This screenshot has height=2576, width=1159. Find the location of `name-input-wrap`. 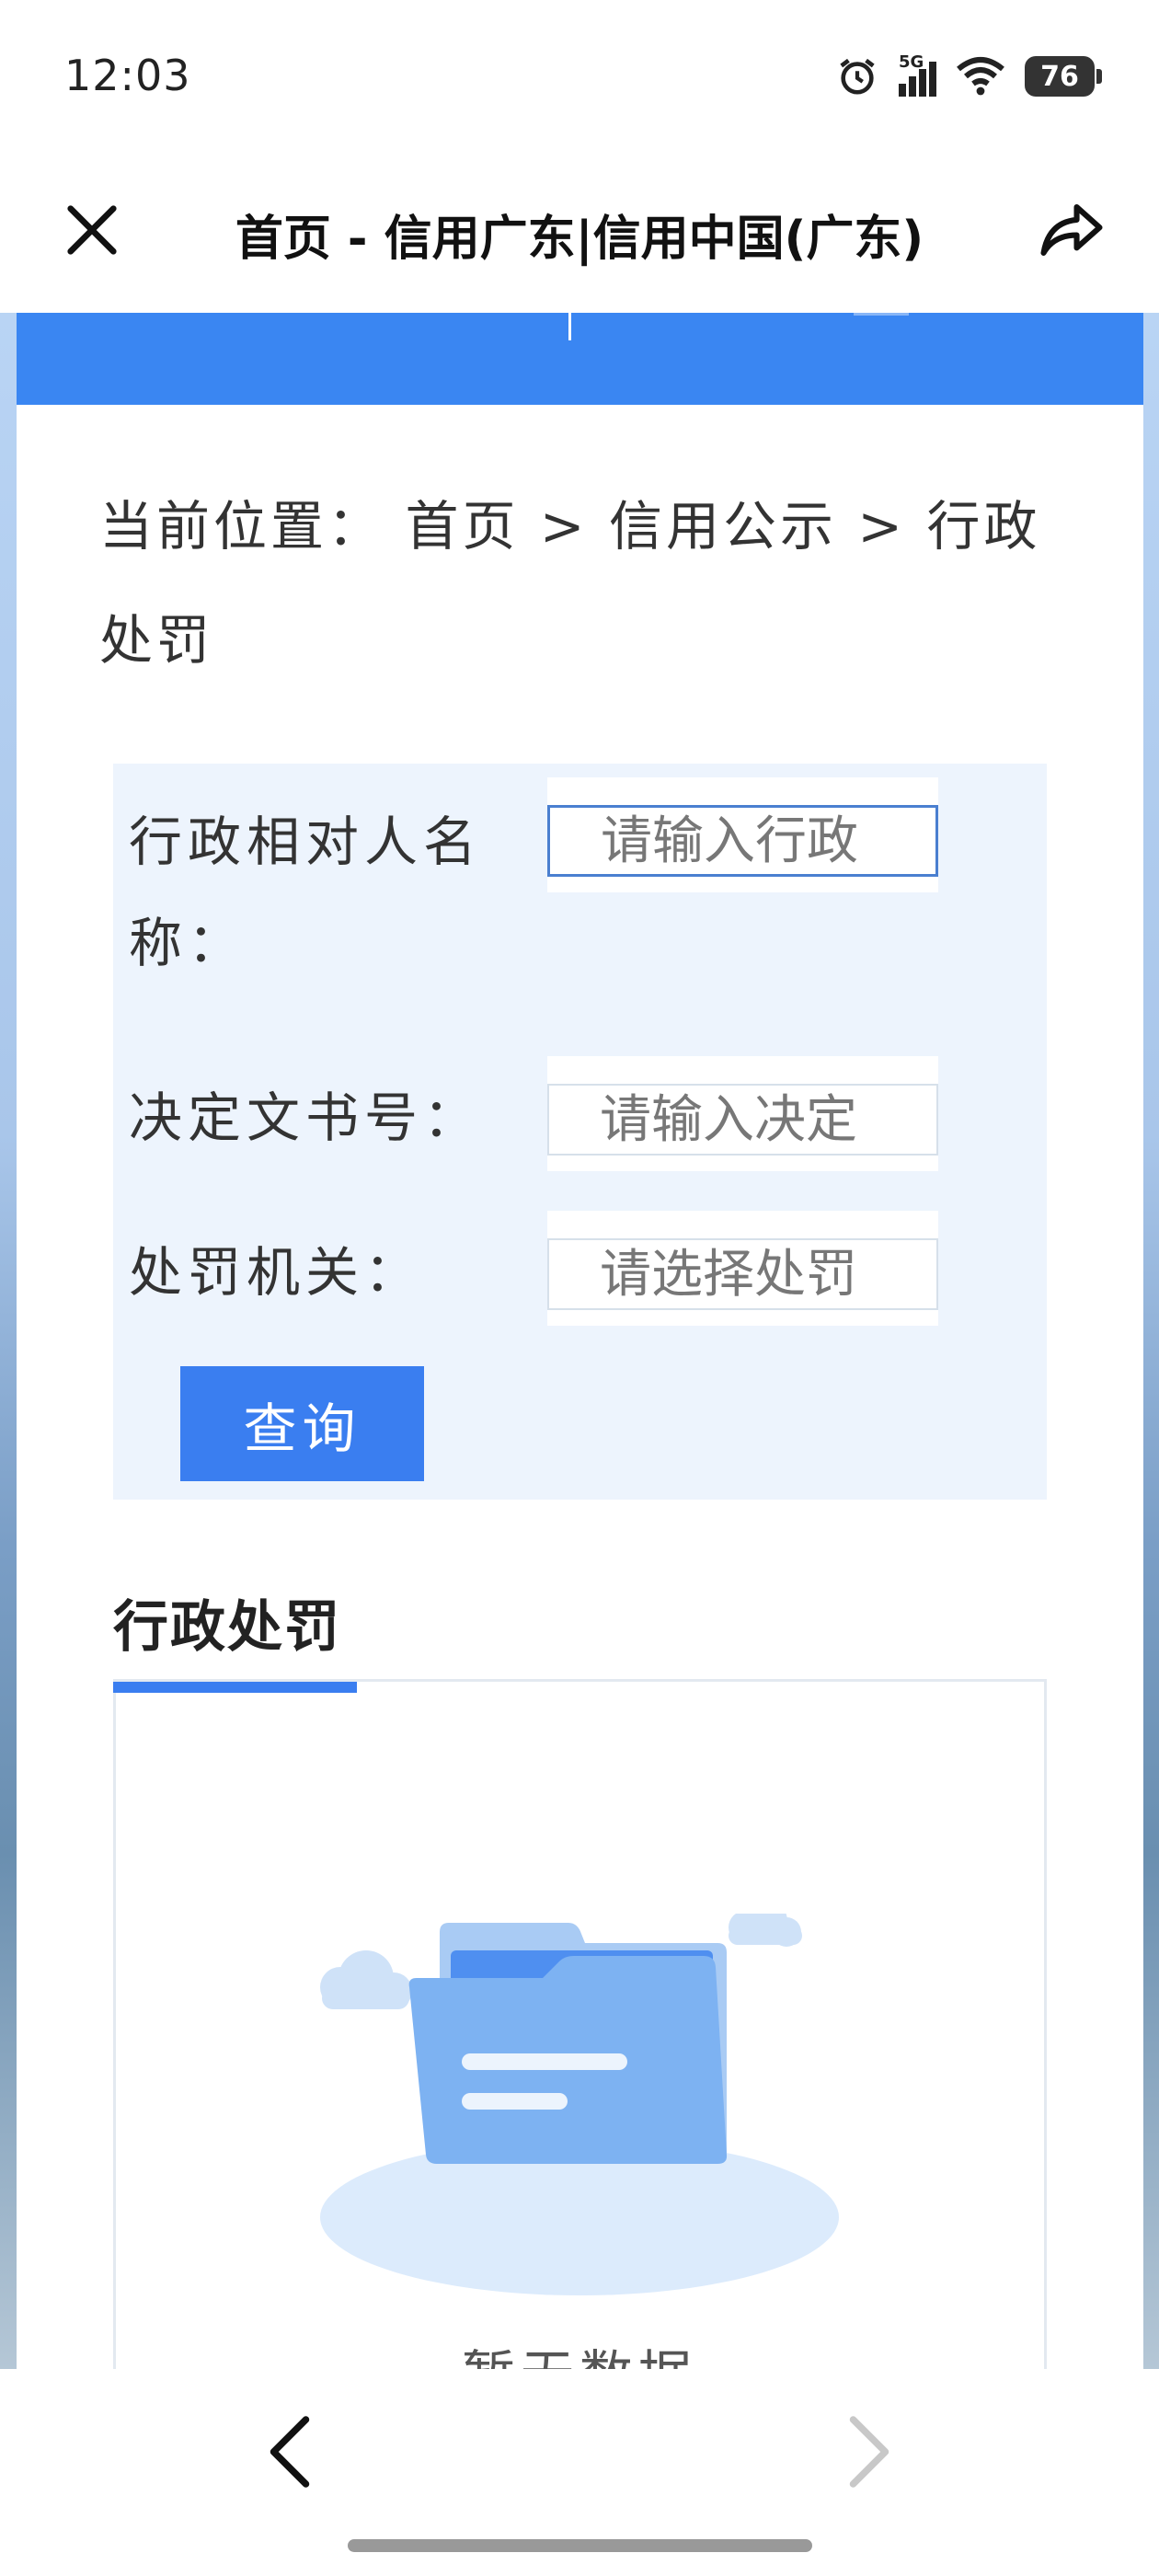

name-input-wrap is located at coordinates (742, 834).